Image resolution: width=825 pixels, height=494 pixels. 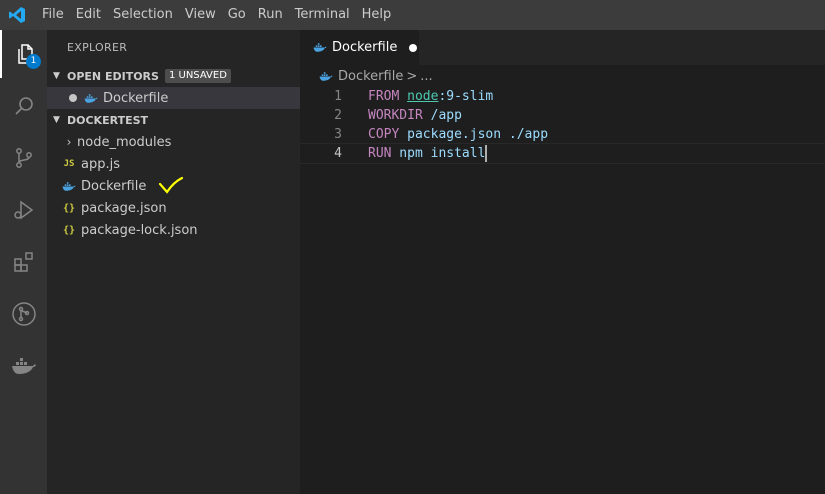 What do you see at coordinates (562, 47) in the screenshot?
I see `editor-tabs: Dockerfile` at bounding box center [562, 47].